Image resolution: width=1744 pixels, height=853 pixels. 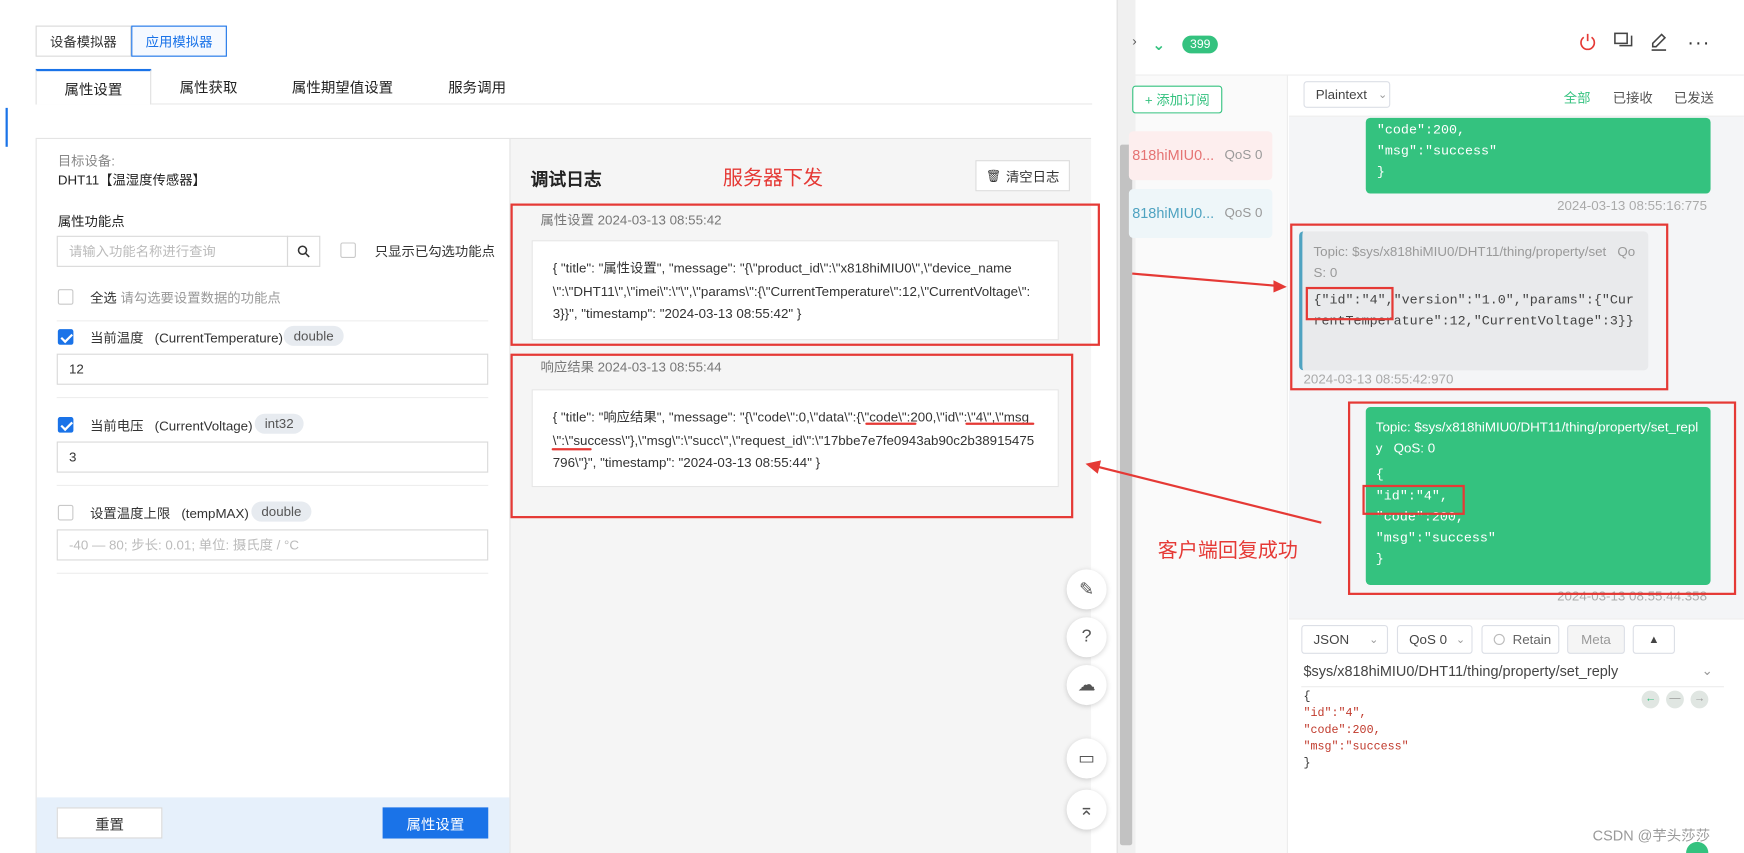 I want to click on select-all-label: 全选 请勾选要设置数据的功能点, so click(x=185, y=298).